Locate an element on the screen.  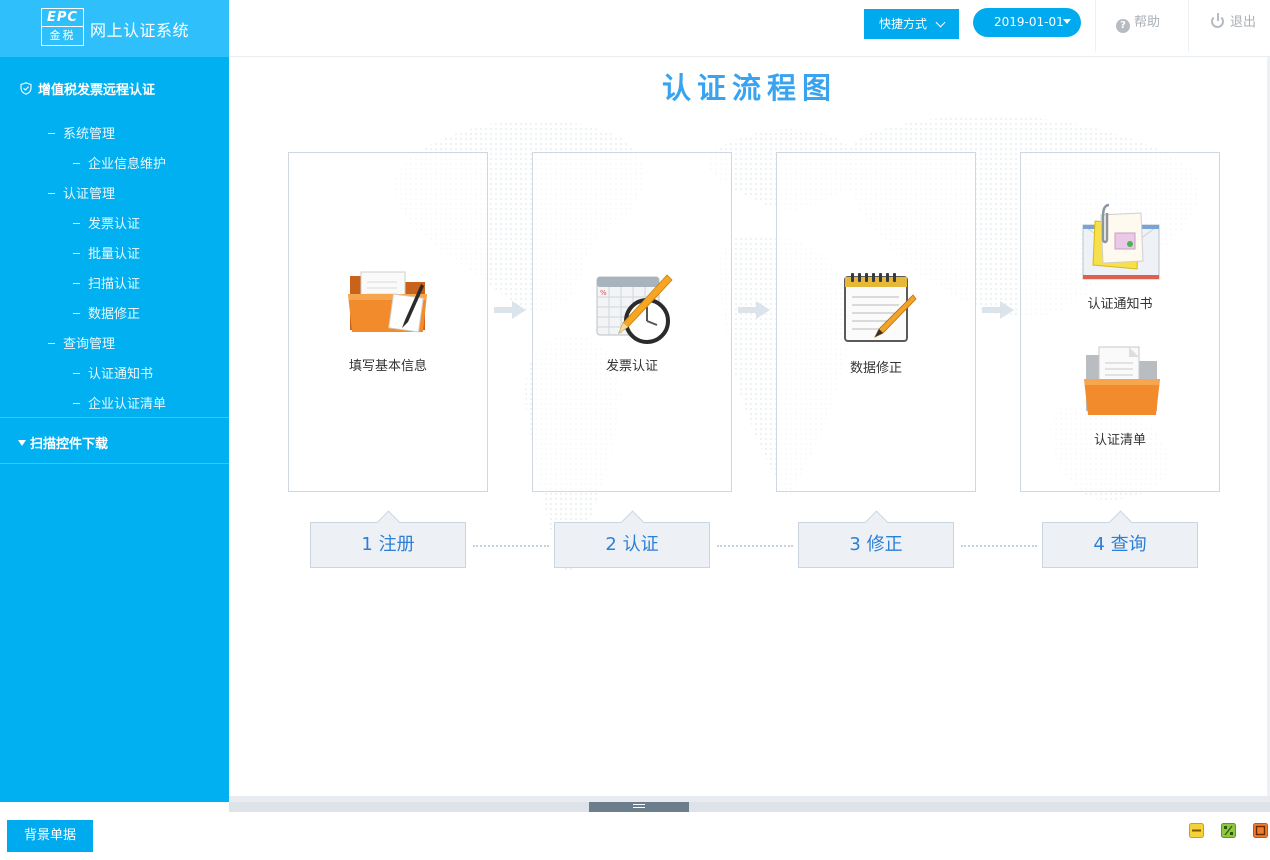
sidebar-item-label: 扫描认证 is located at coordinates (114, 284).